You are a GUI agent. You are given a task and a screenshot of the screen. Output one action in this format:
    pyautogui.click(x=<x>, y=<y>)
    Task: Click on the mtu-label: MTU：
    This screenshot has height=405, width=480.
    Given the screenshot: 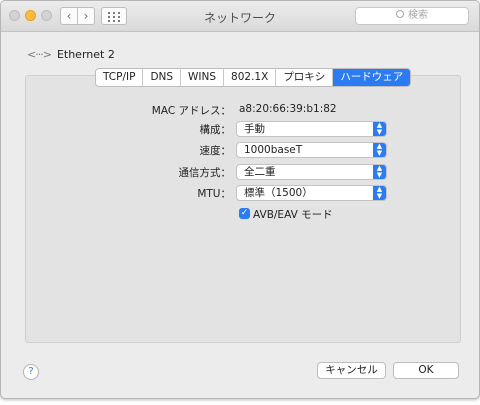 What is the action you would take?
    pyautogui.click(x=214, y=194)
    